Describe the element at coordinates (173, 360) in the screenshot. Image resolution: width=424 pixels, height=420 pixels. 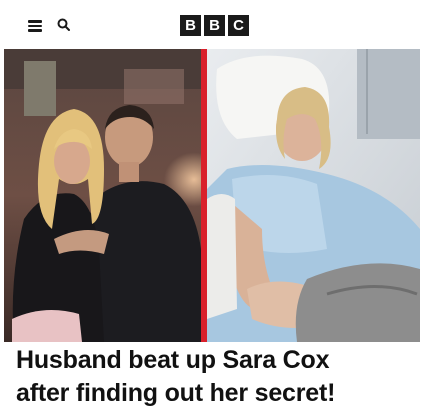
I see `headline-line-1: Husband beat up Sara Cox` at that location.